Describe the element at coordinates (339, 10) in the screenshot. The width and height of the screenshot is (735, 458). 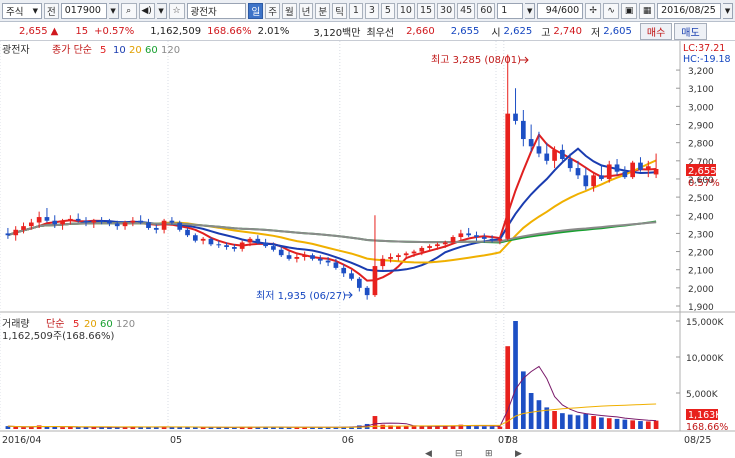
I see `period-tick: 틱` at that location.